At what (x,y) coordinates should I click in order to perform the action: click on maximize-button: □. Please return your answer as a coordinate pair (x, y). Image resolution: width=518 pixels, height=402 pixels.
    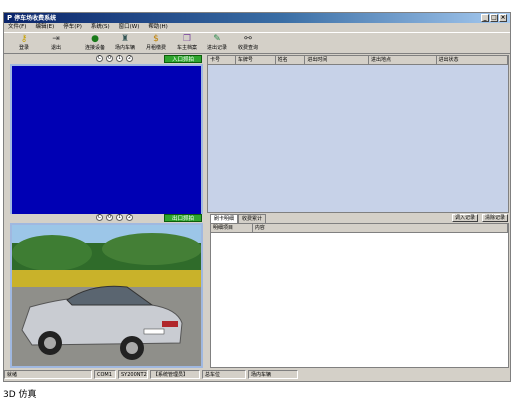
    Looking at the image, I should click on (494, 18).